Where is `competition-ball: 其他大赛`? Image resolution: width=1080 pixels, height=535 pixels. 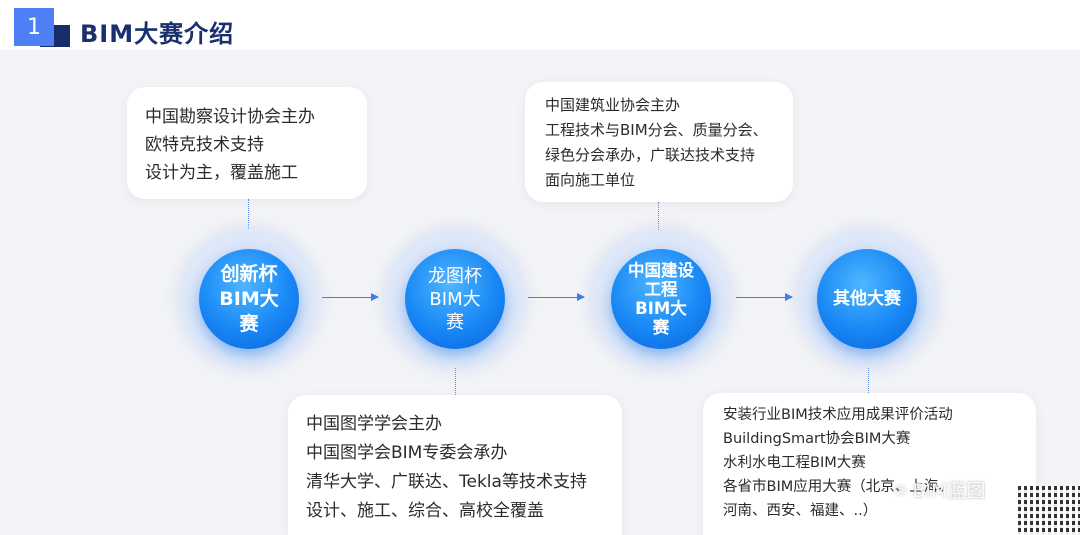
competition-ball: 其他大赛 is located at coordinates (867, 299).